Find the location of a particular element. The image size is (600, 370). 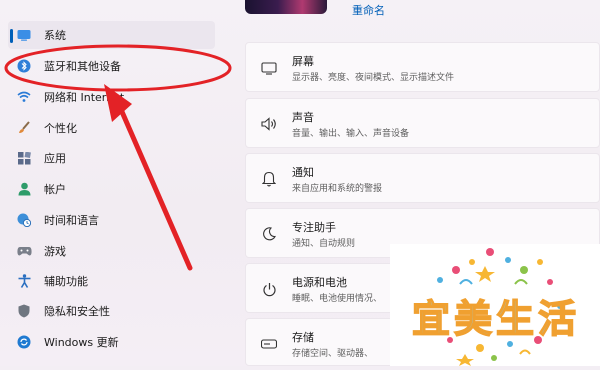

sidebar-item-time-language: 时间和语言 is located at coordinates (111, 220).